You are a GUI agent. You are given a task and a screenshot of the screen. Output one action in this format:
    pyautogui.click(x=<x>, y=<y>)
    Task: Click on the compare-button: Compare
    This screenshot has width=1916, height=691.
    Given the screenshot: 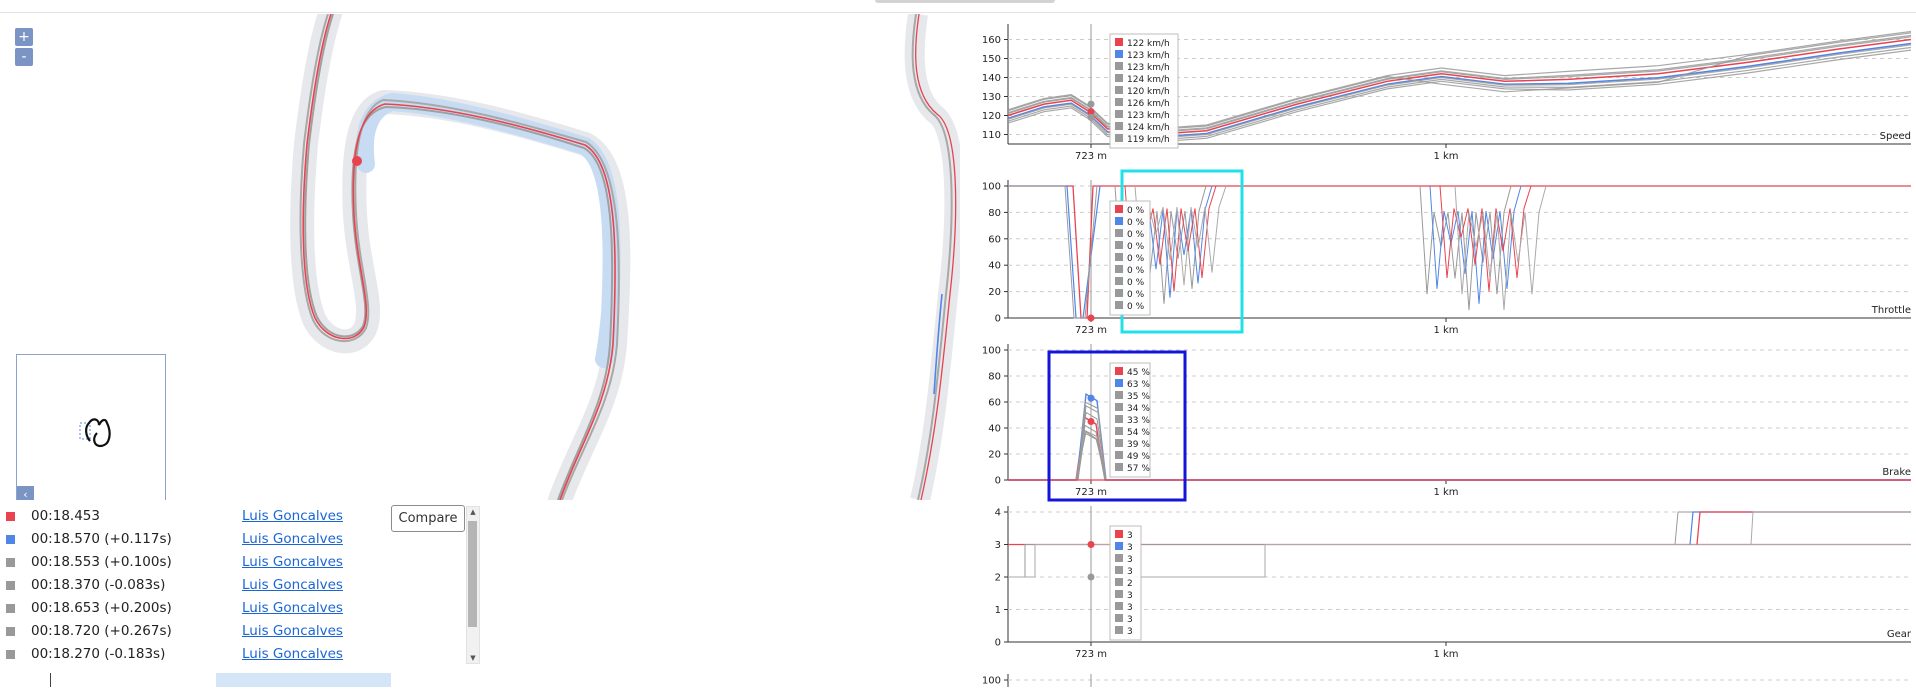 What is the action you would take?
    pyautogui.click(x=428, y=518)
    